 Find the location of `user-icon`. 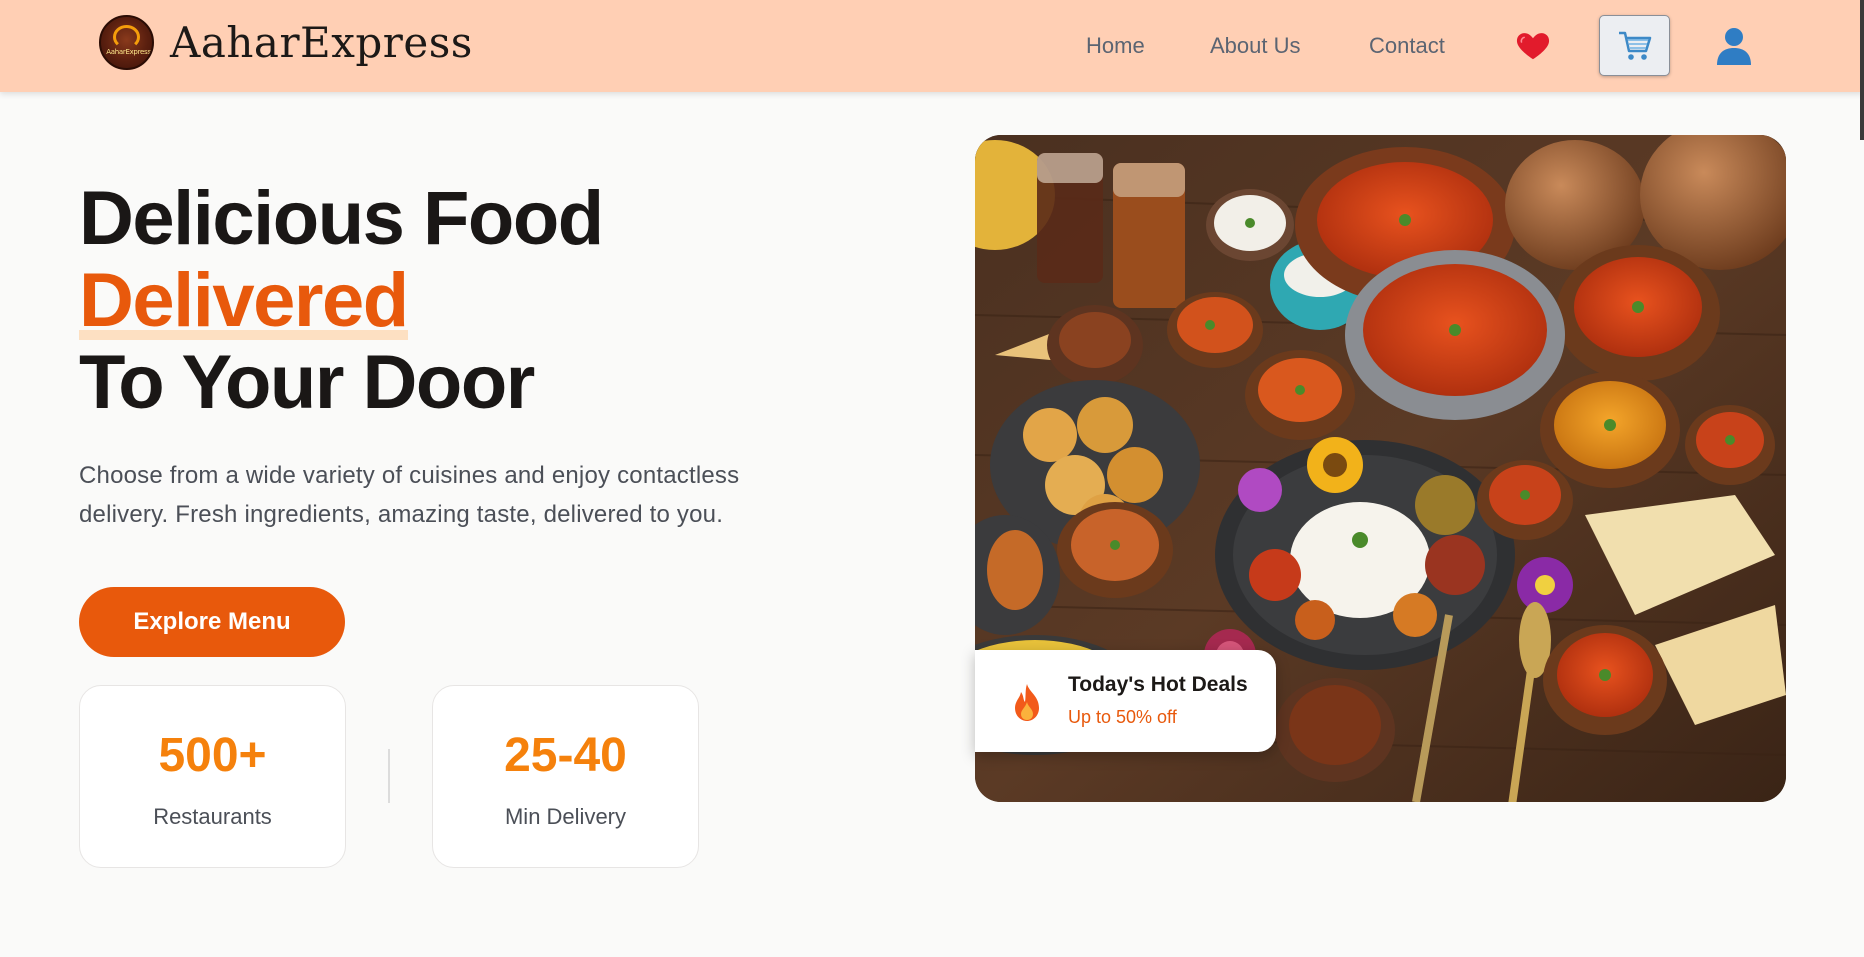

user-icon is located at coordinates (1734, 46).